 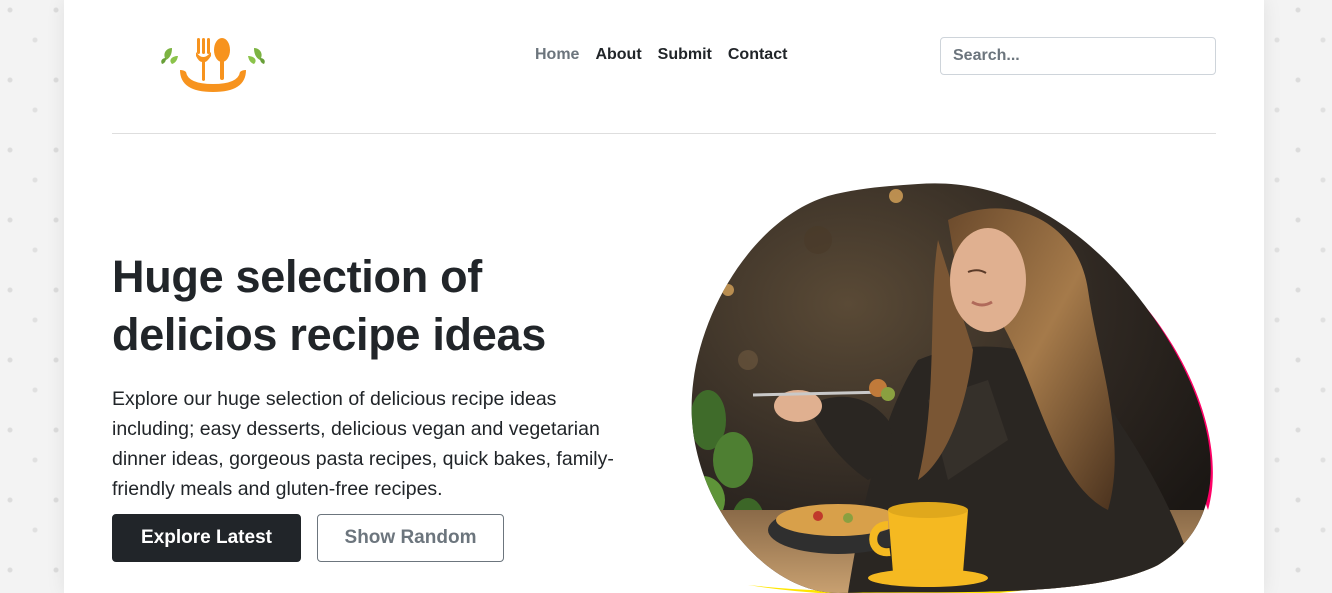 What do you see at coordinates (410, 538) in the screenshot?
I see `show-random-button: Show Random` at bounding box center [410, 538].